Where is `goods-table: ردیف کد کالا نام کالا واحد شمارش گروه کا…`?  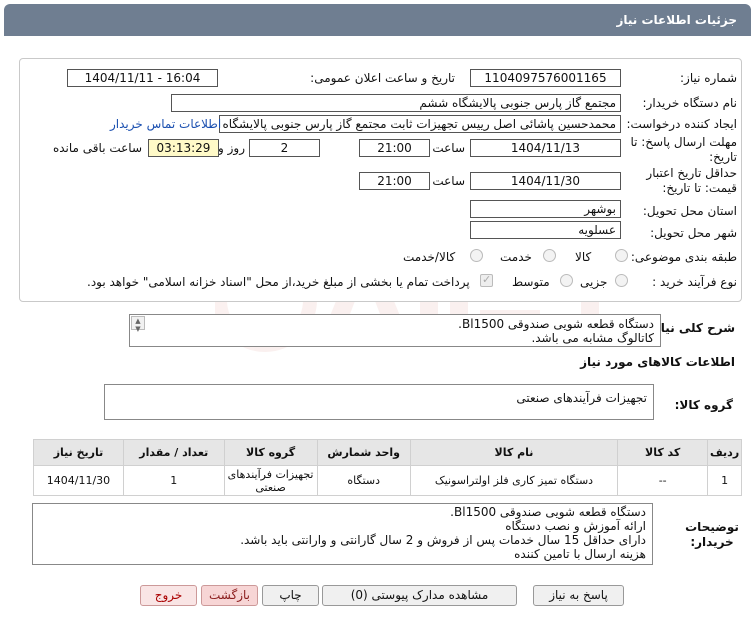
goods-table: ردیف کد کالا نام کالا واحد شمارش گروه کا… is located at coordinates (387, 467).